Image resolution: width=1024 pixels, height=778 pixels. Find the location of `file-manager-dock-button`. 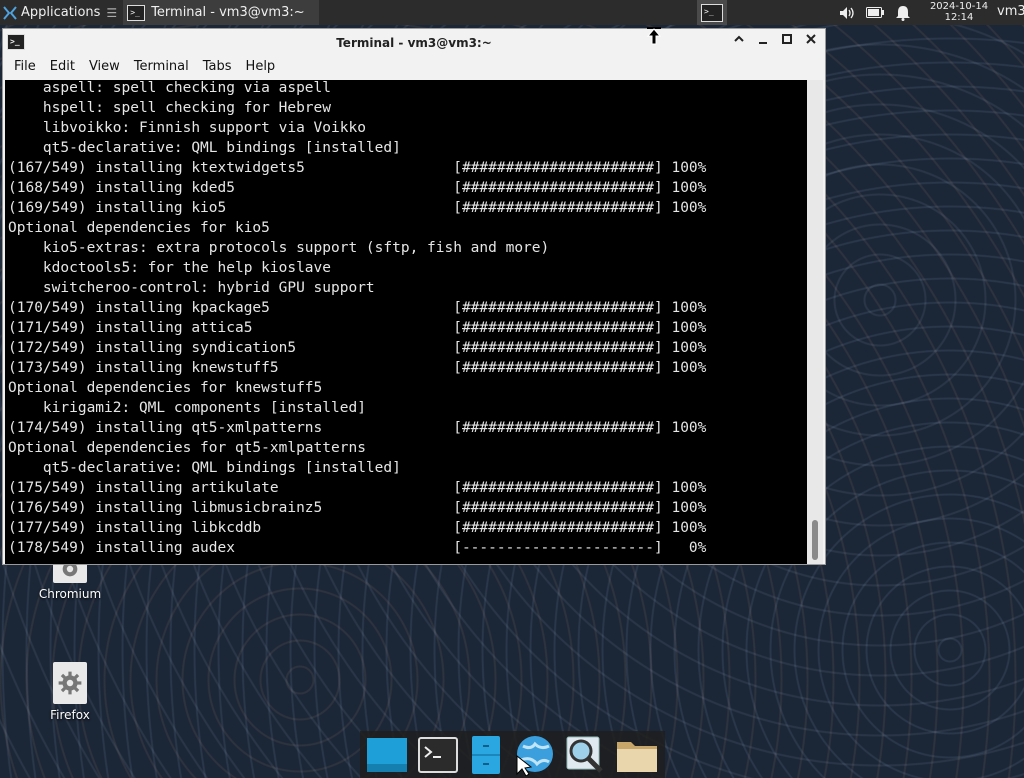

file-manager-dock-button is located at coordinates (485, 755).